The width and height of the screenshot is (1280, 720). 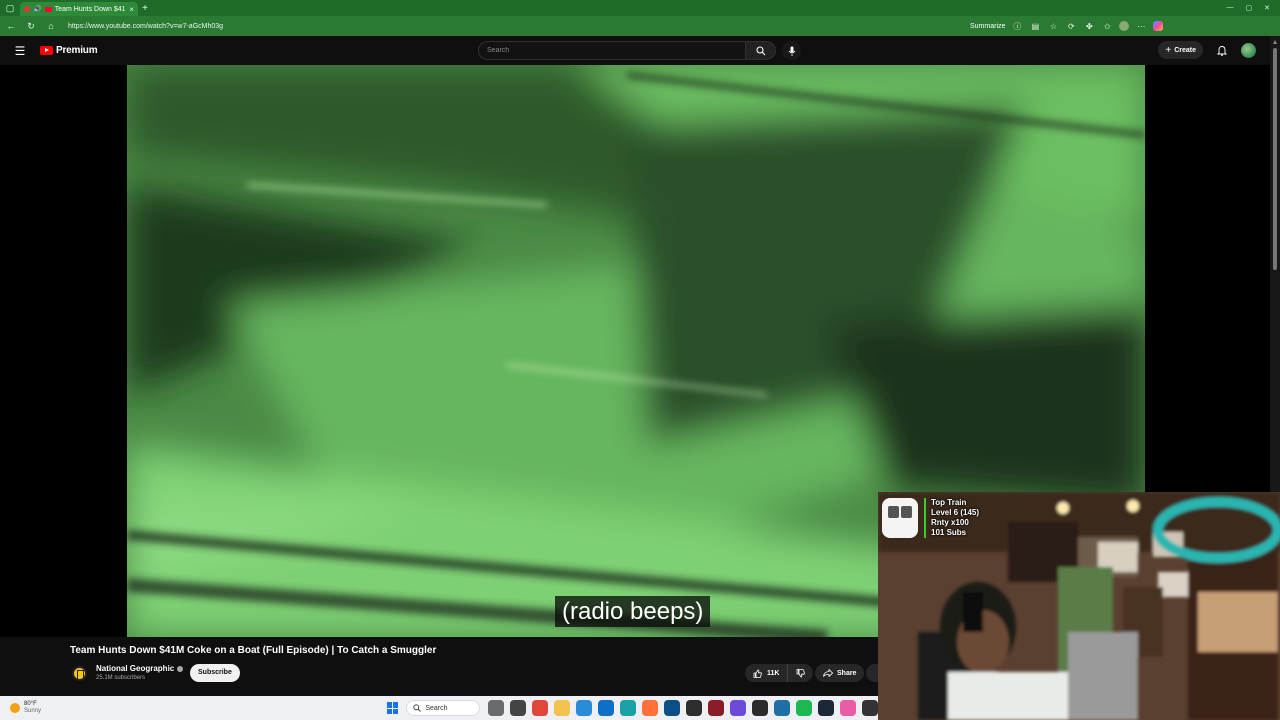 I want to click on more-options-icon: ⋯, so click(x=1141, y=26).